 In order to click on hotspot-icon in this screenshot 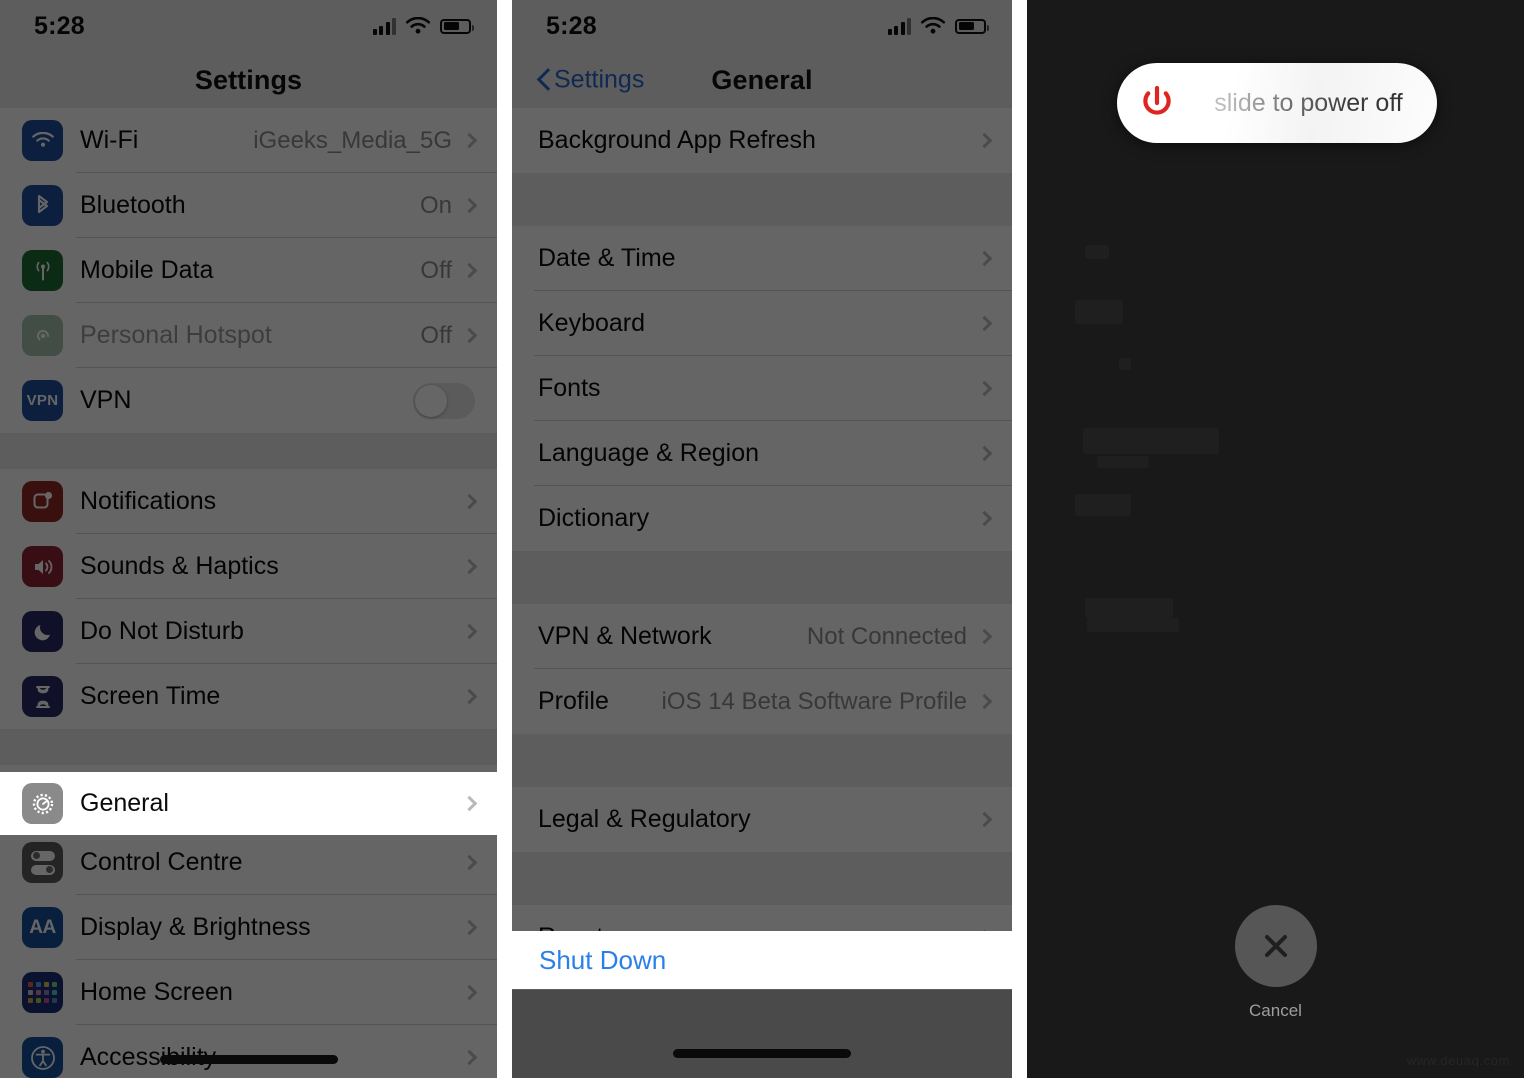, I will do `click(42, 335)`.